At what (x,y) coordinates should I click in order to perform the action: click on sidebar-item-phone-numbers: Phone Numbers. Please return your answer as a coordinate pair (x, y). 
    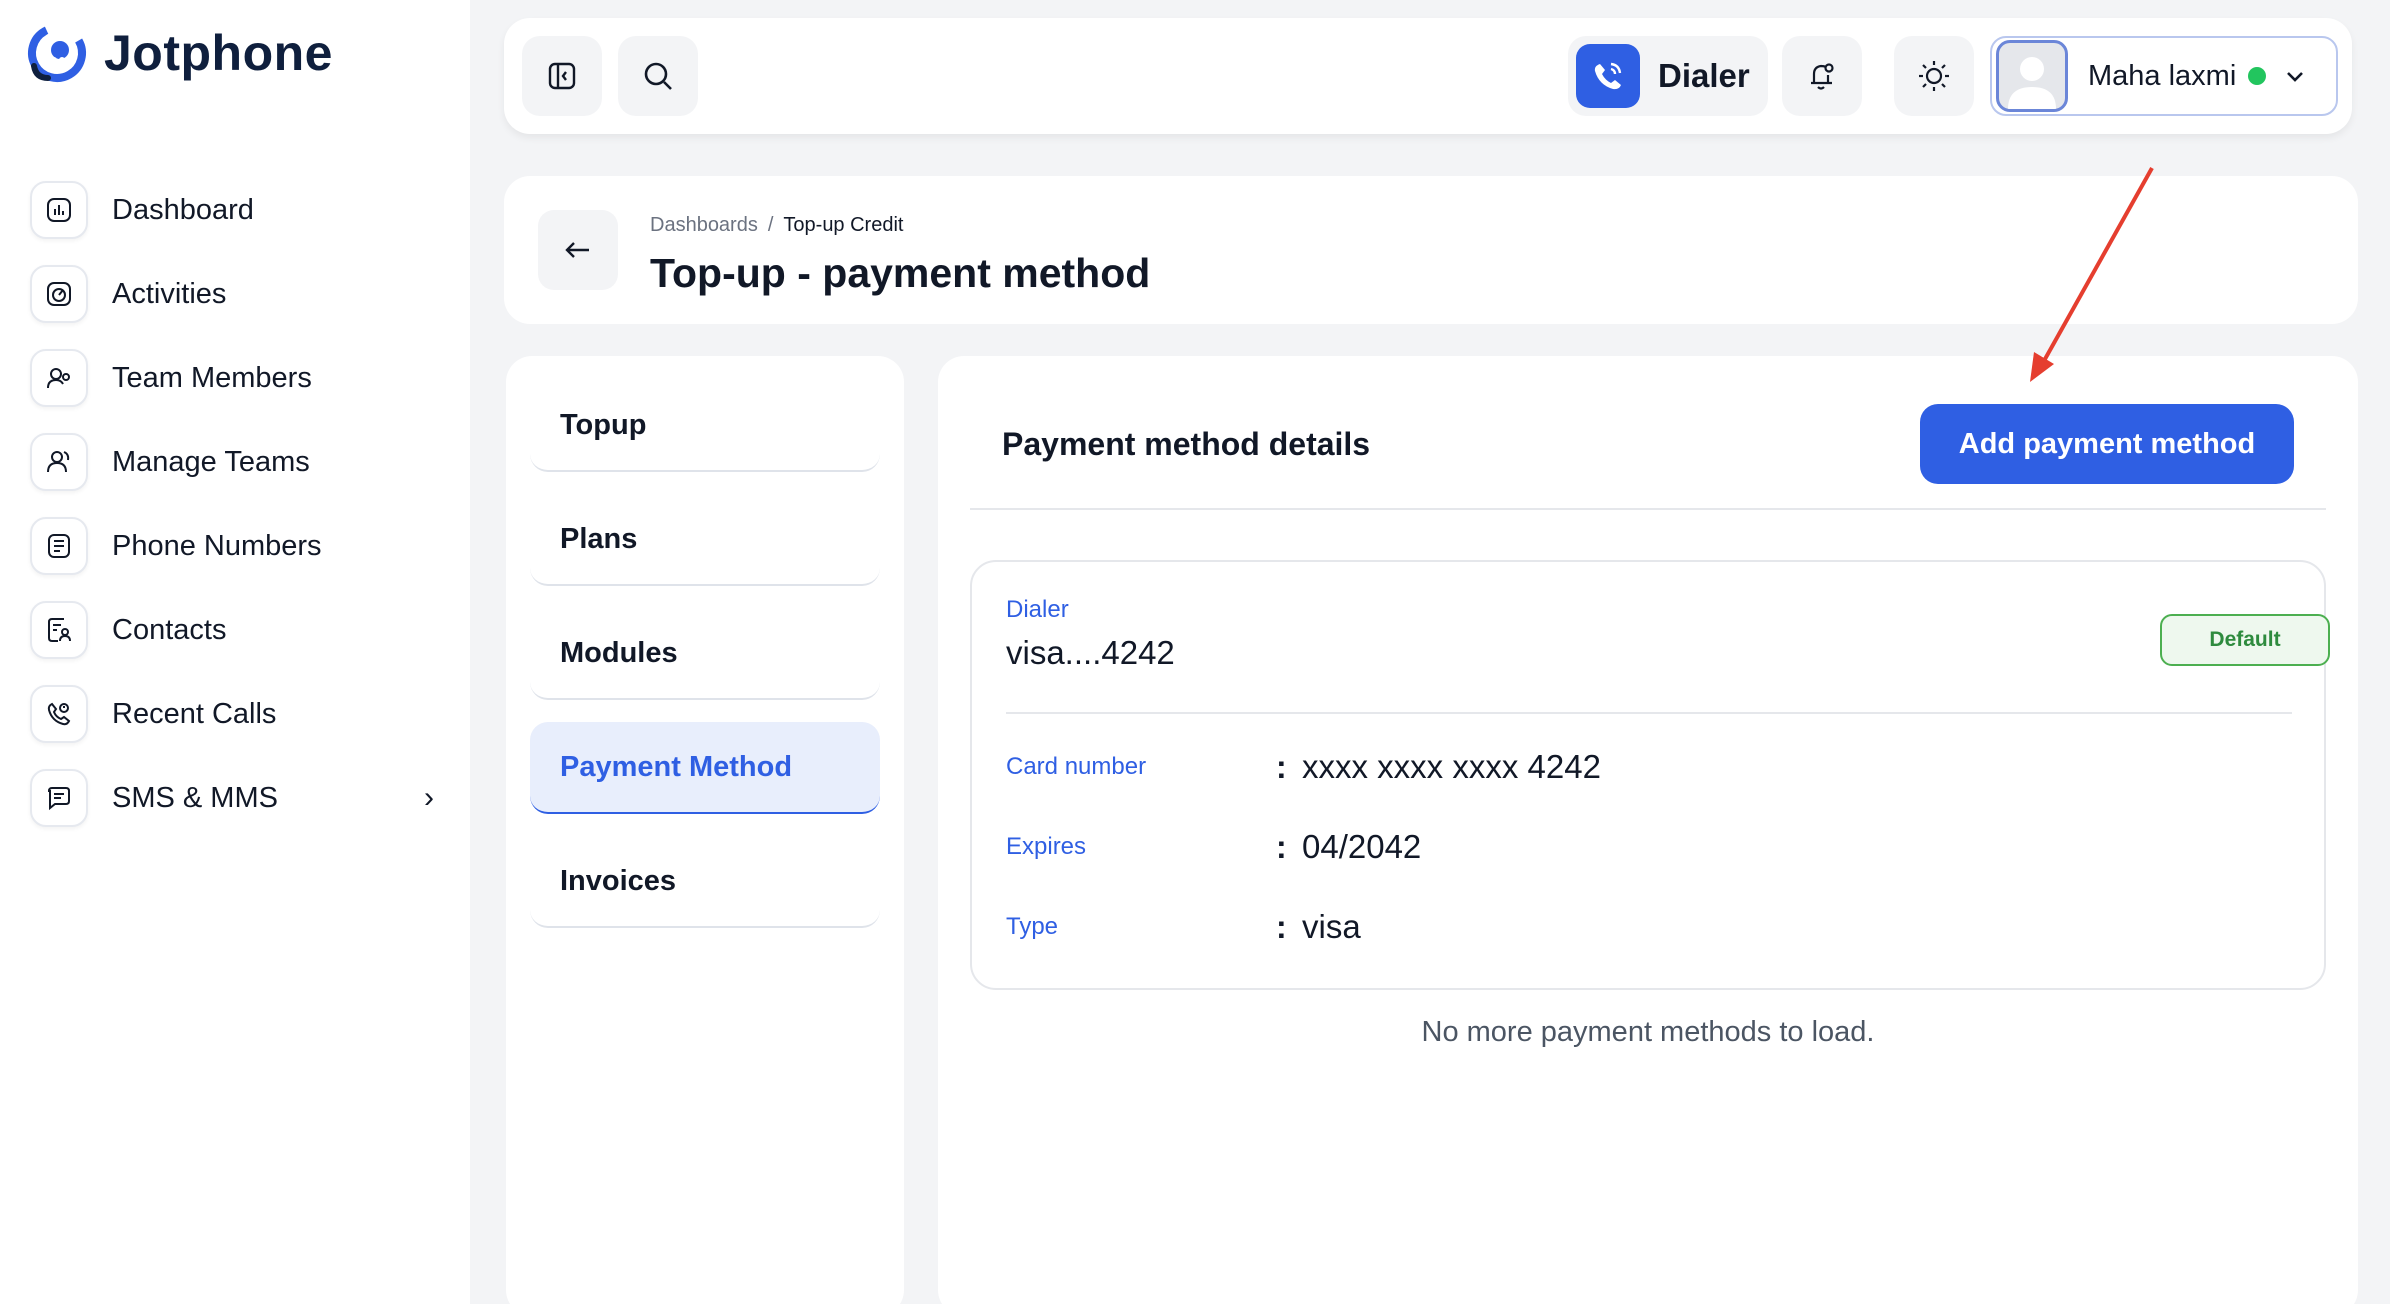
    Looking at the image, I should click on (235, 546).